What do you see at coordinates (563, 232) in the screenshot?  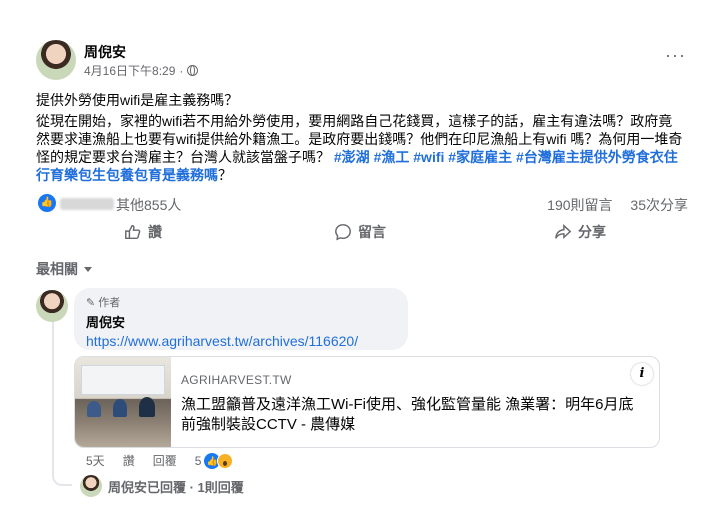 I see `share-arrow-icon` at bounding box center [563, 232].